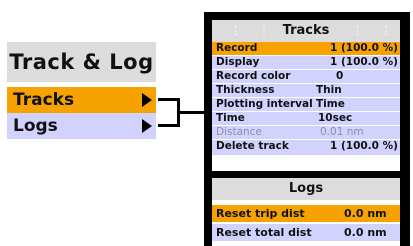 Image resolution: width=413 pixels, height=246 pixels. I want to click on row-label: Record color, so click(253, 76).